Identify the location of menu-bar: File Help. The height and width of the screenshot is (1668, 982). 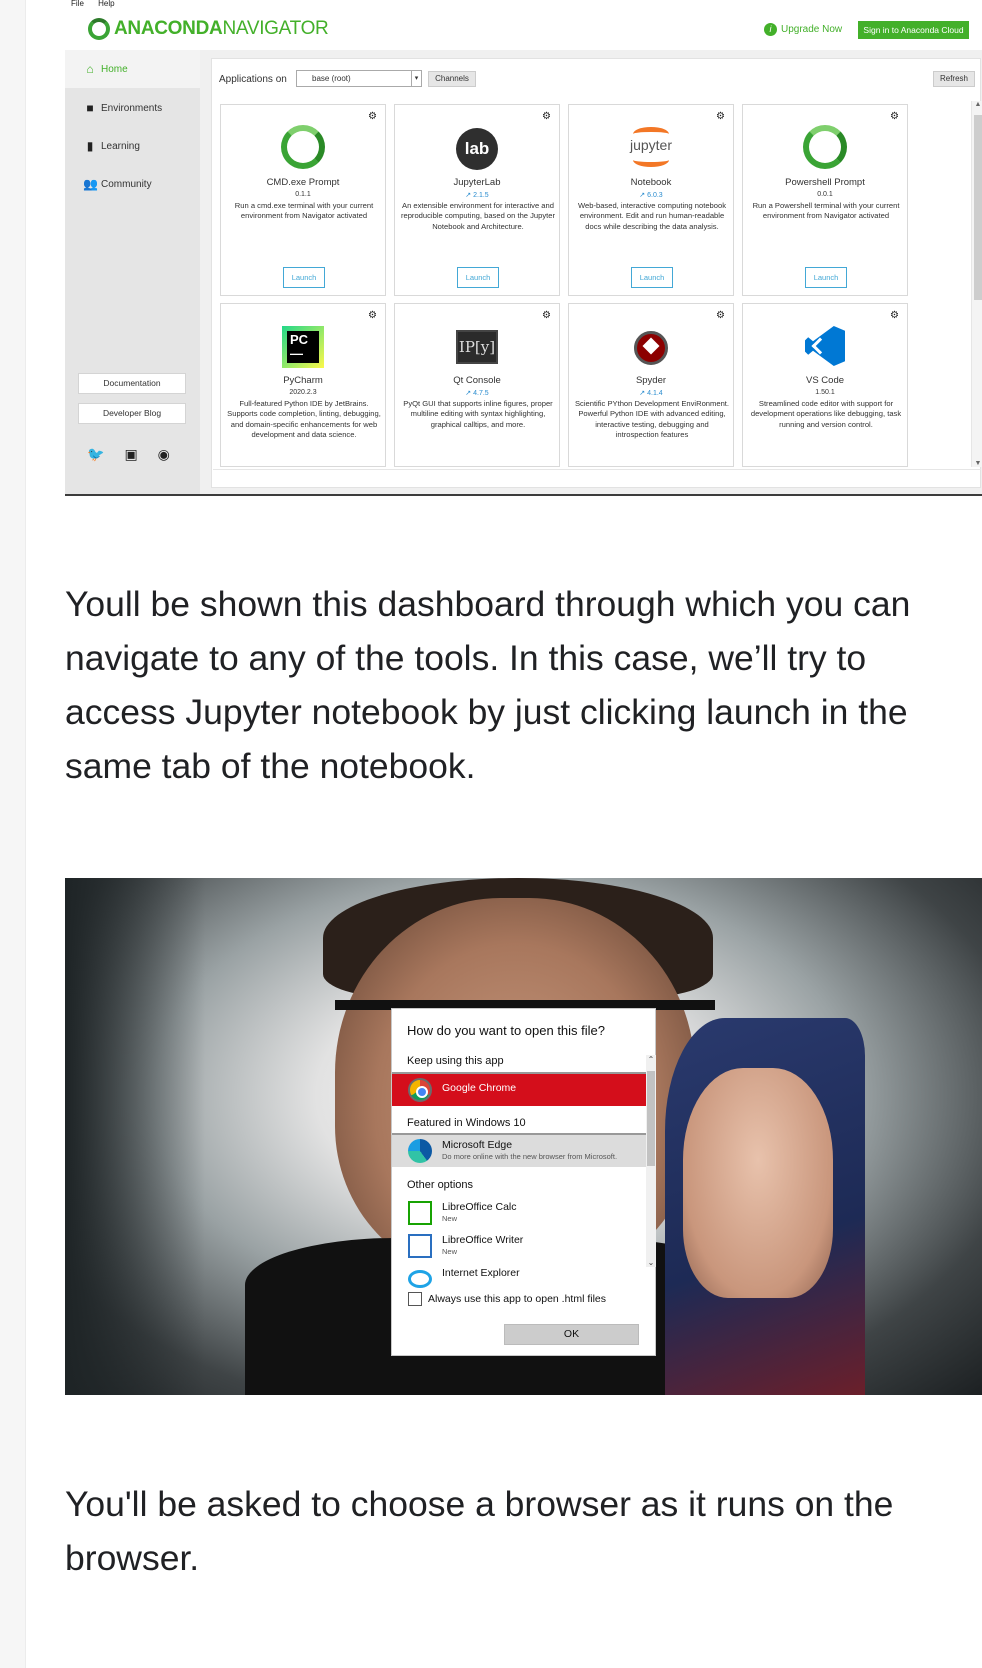
(99, 4).